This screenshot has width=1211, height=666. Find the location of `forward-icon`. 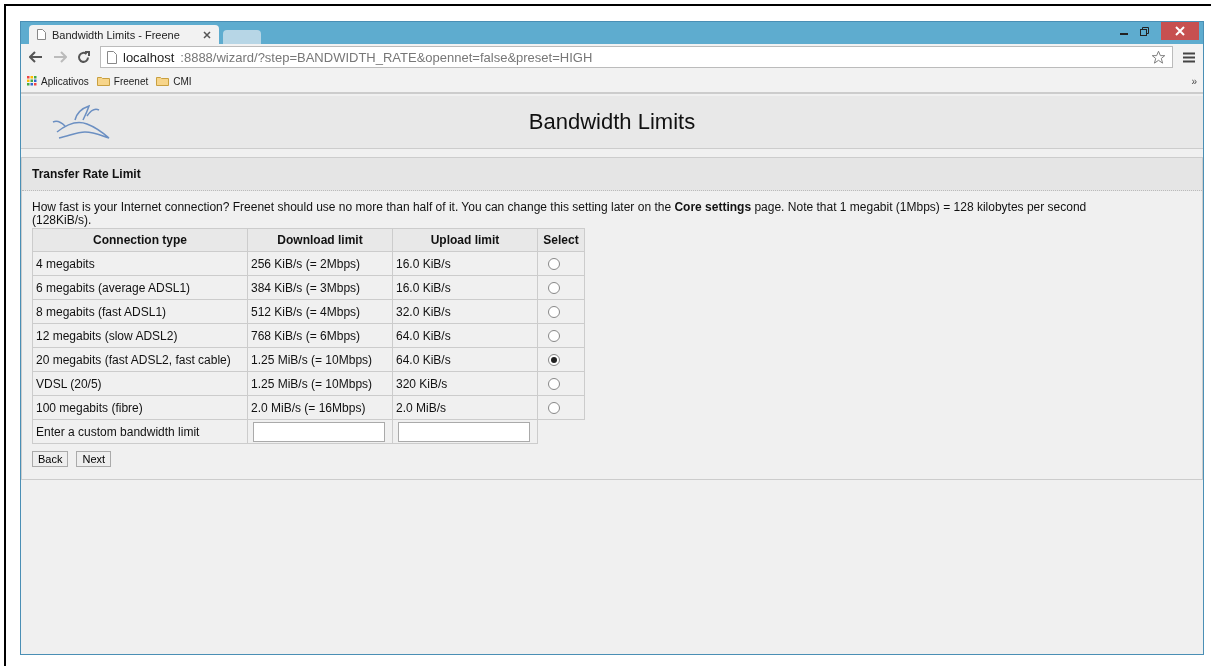

forward-icon is located at coordinates (60, 57).